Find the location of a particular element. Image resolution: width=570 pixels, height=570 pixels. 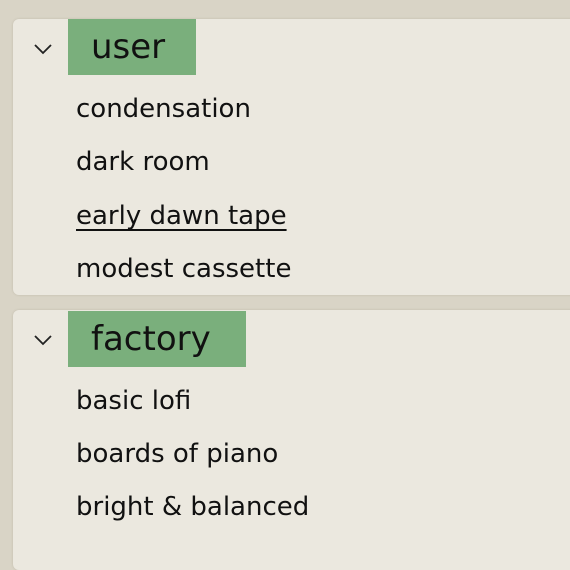

preset-item: condensation is located at coordinates (163, 109).